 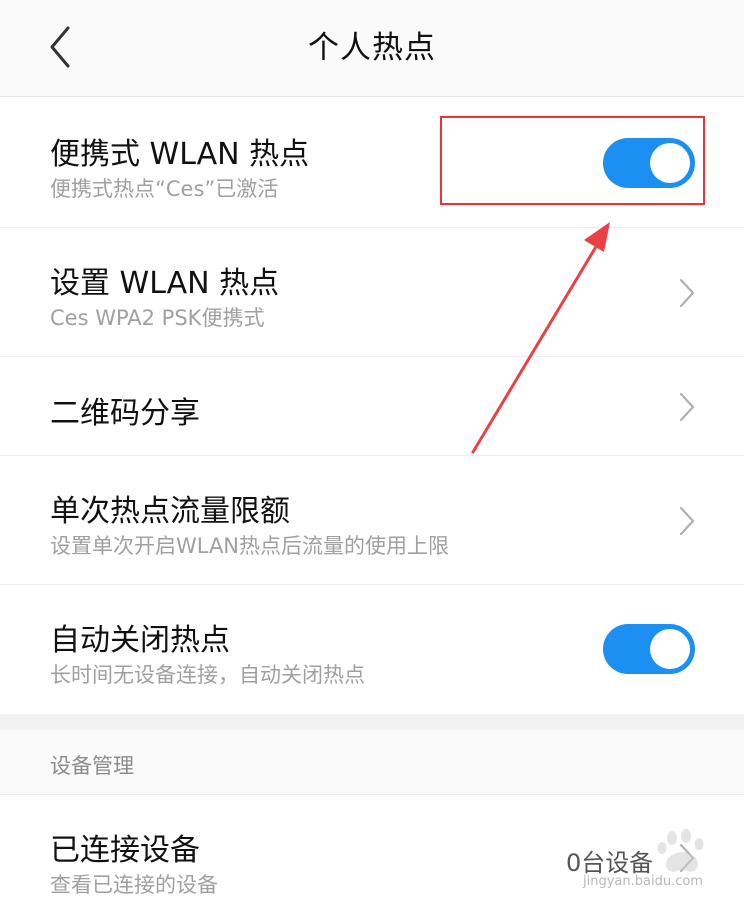 I want to click on portable-hotspot-title: 便携式 WLAN 热点, so click(x=180, y=154).